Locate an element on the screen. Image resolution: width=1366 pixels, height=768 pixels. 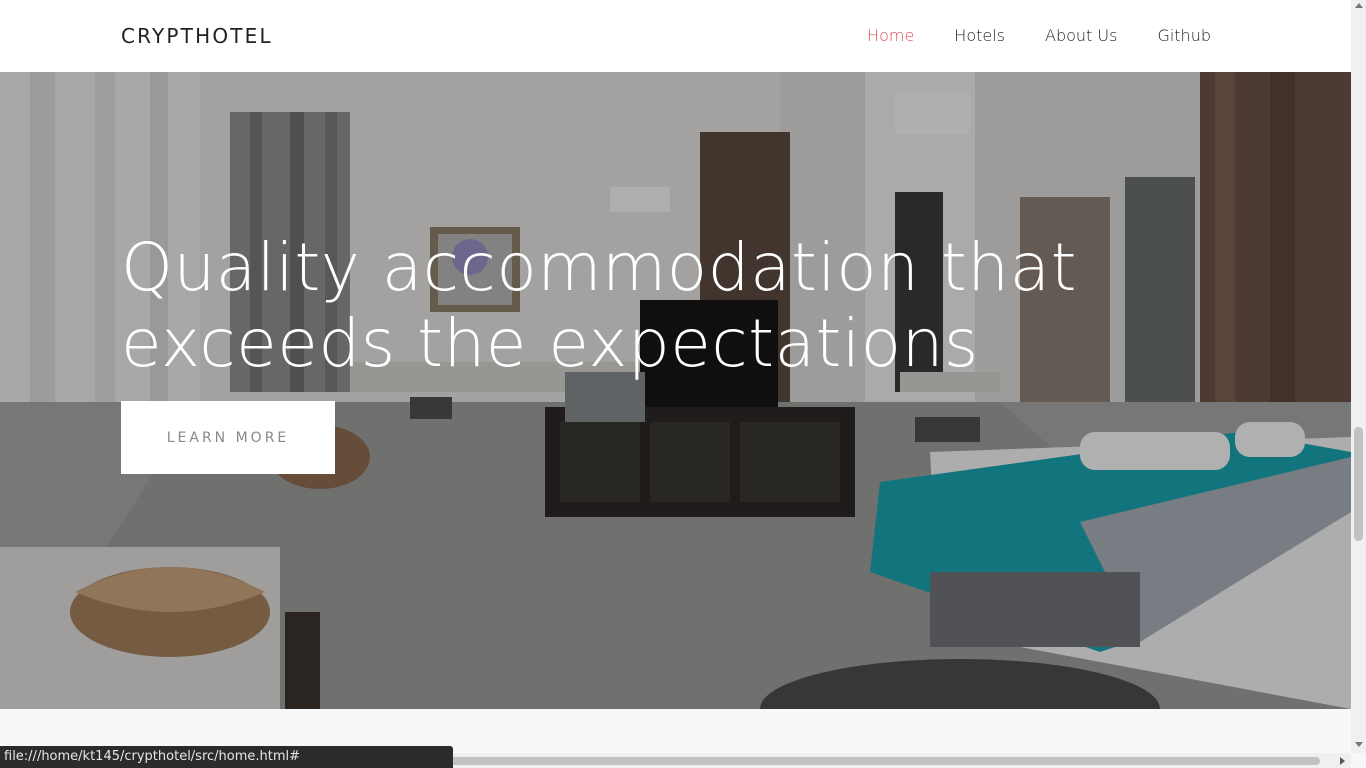
scroll-up-arrow-icon is located at coordinates (1359, 5).